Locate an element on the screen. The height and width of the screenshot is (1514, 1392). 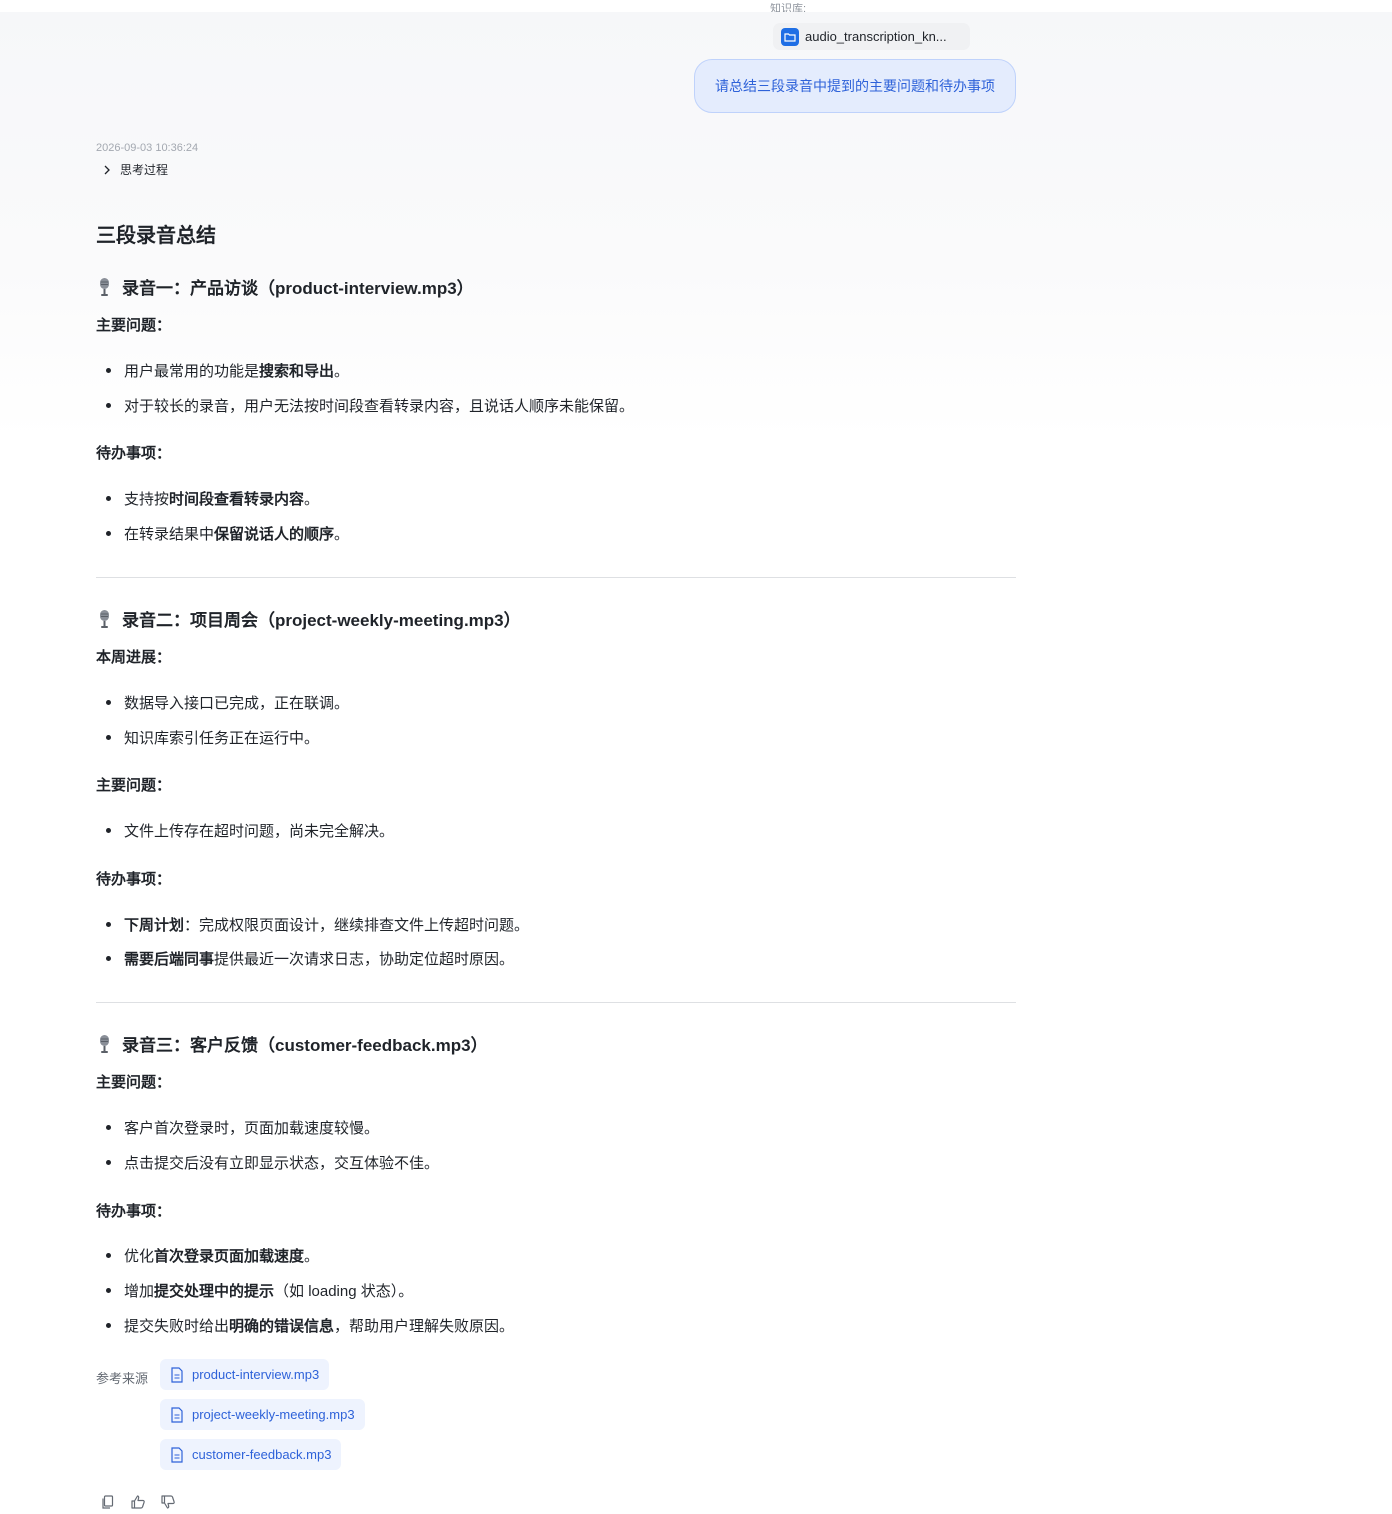
folder-icon is located at coordinates (790, 36).